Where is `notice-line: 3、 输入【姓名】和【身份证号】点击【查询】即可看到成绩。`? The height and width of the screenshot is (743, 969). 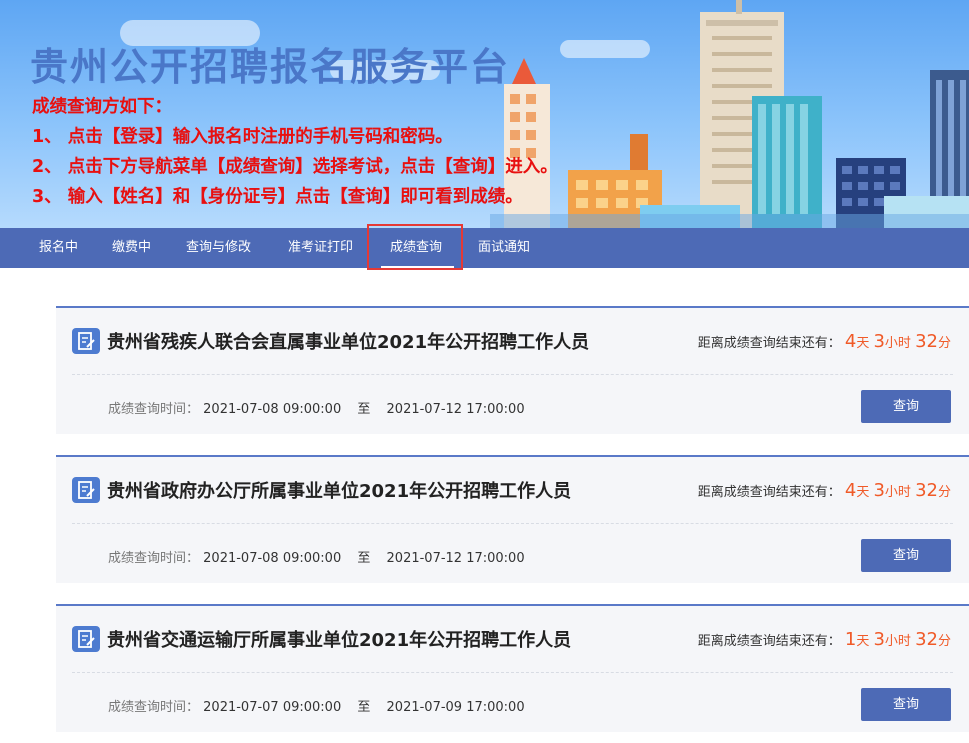
notice-line: 3、 输入【姓名】和【身份证号】点击【查询】即可看到成绩。 is located at coordinates (277, 197).